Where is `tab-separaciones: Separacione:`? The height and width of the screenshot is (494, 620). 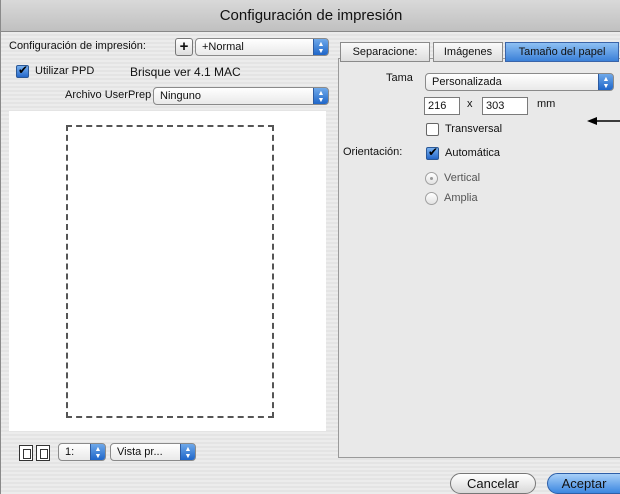
tab-separaciones: Separacione: is located at coordinates (385, 52).